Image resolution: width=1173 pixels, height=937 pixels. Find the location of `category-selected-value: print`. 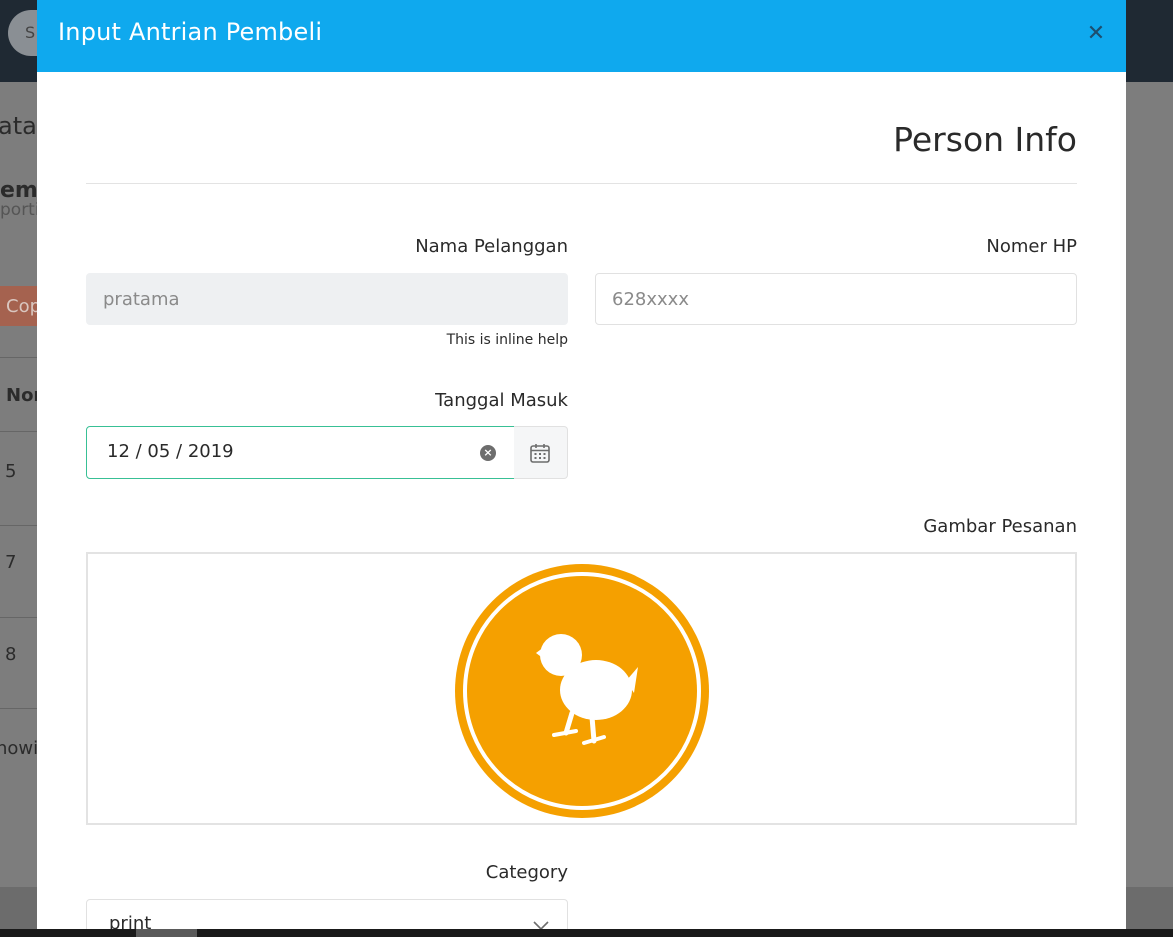

category-selected-value: print is located at coordinates (130, 921).